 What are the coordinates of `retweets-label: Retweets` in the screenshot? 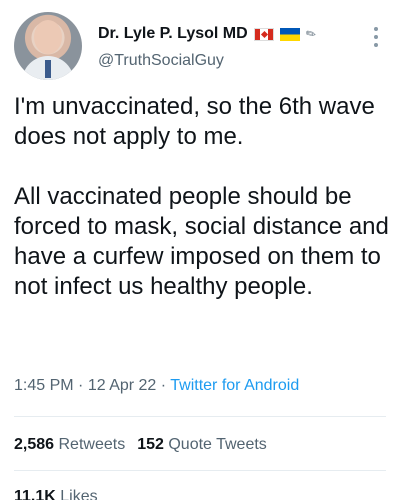 It's located at (92, 444).